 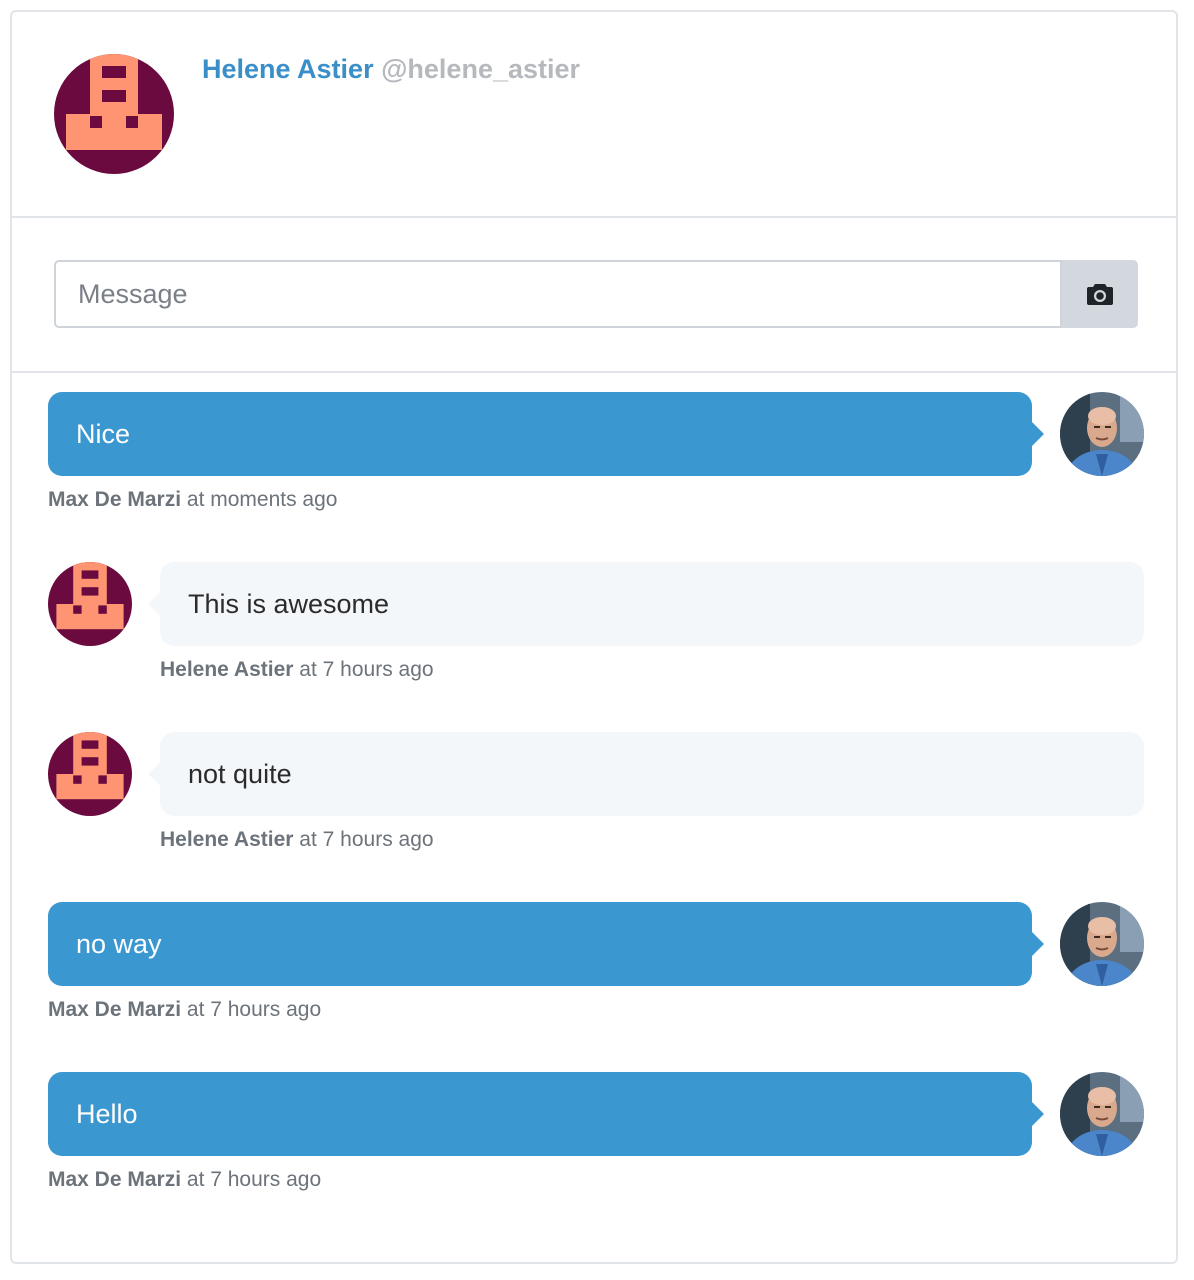 I want to click on message-composer, so click(x=594, y=295).